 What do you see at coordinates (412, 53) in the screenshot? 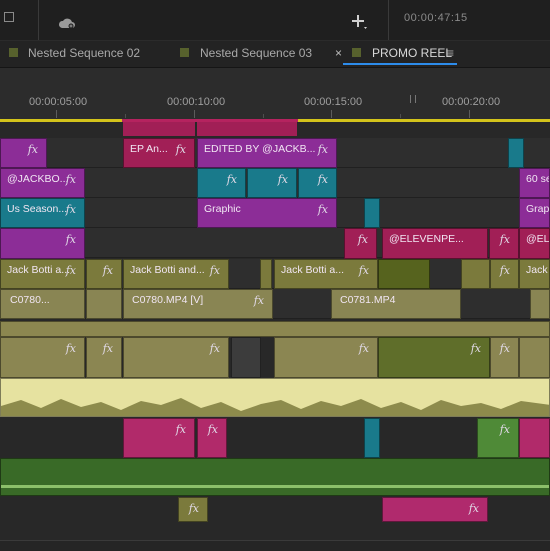
I see `tab-promo-reel: PROMO REEL` at bounding box center [412, 53].